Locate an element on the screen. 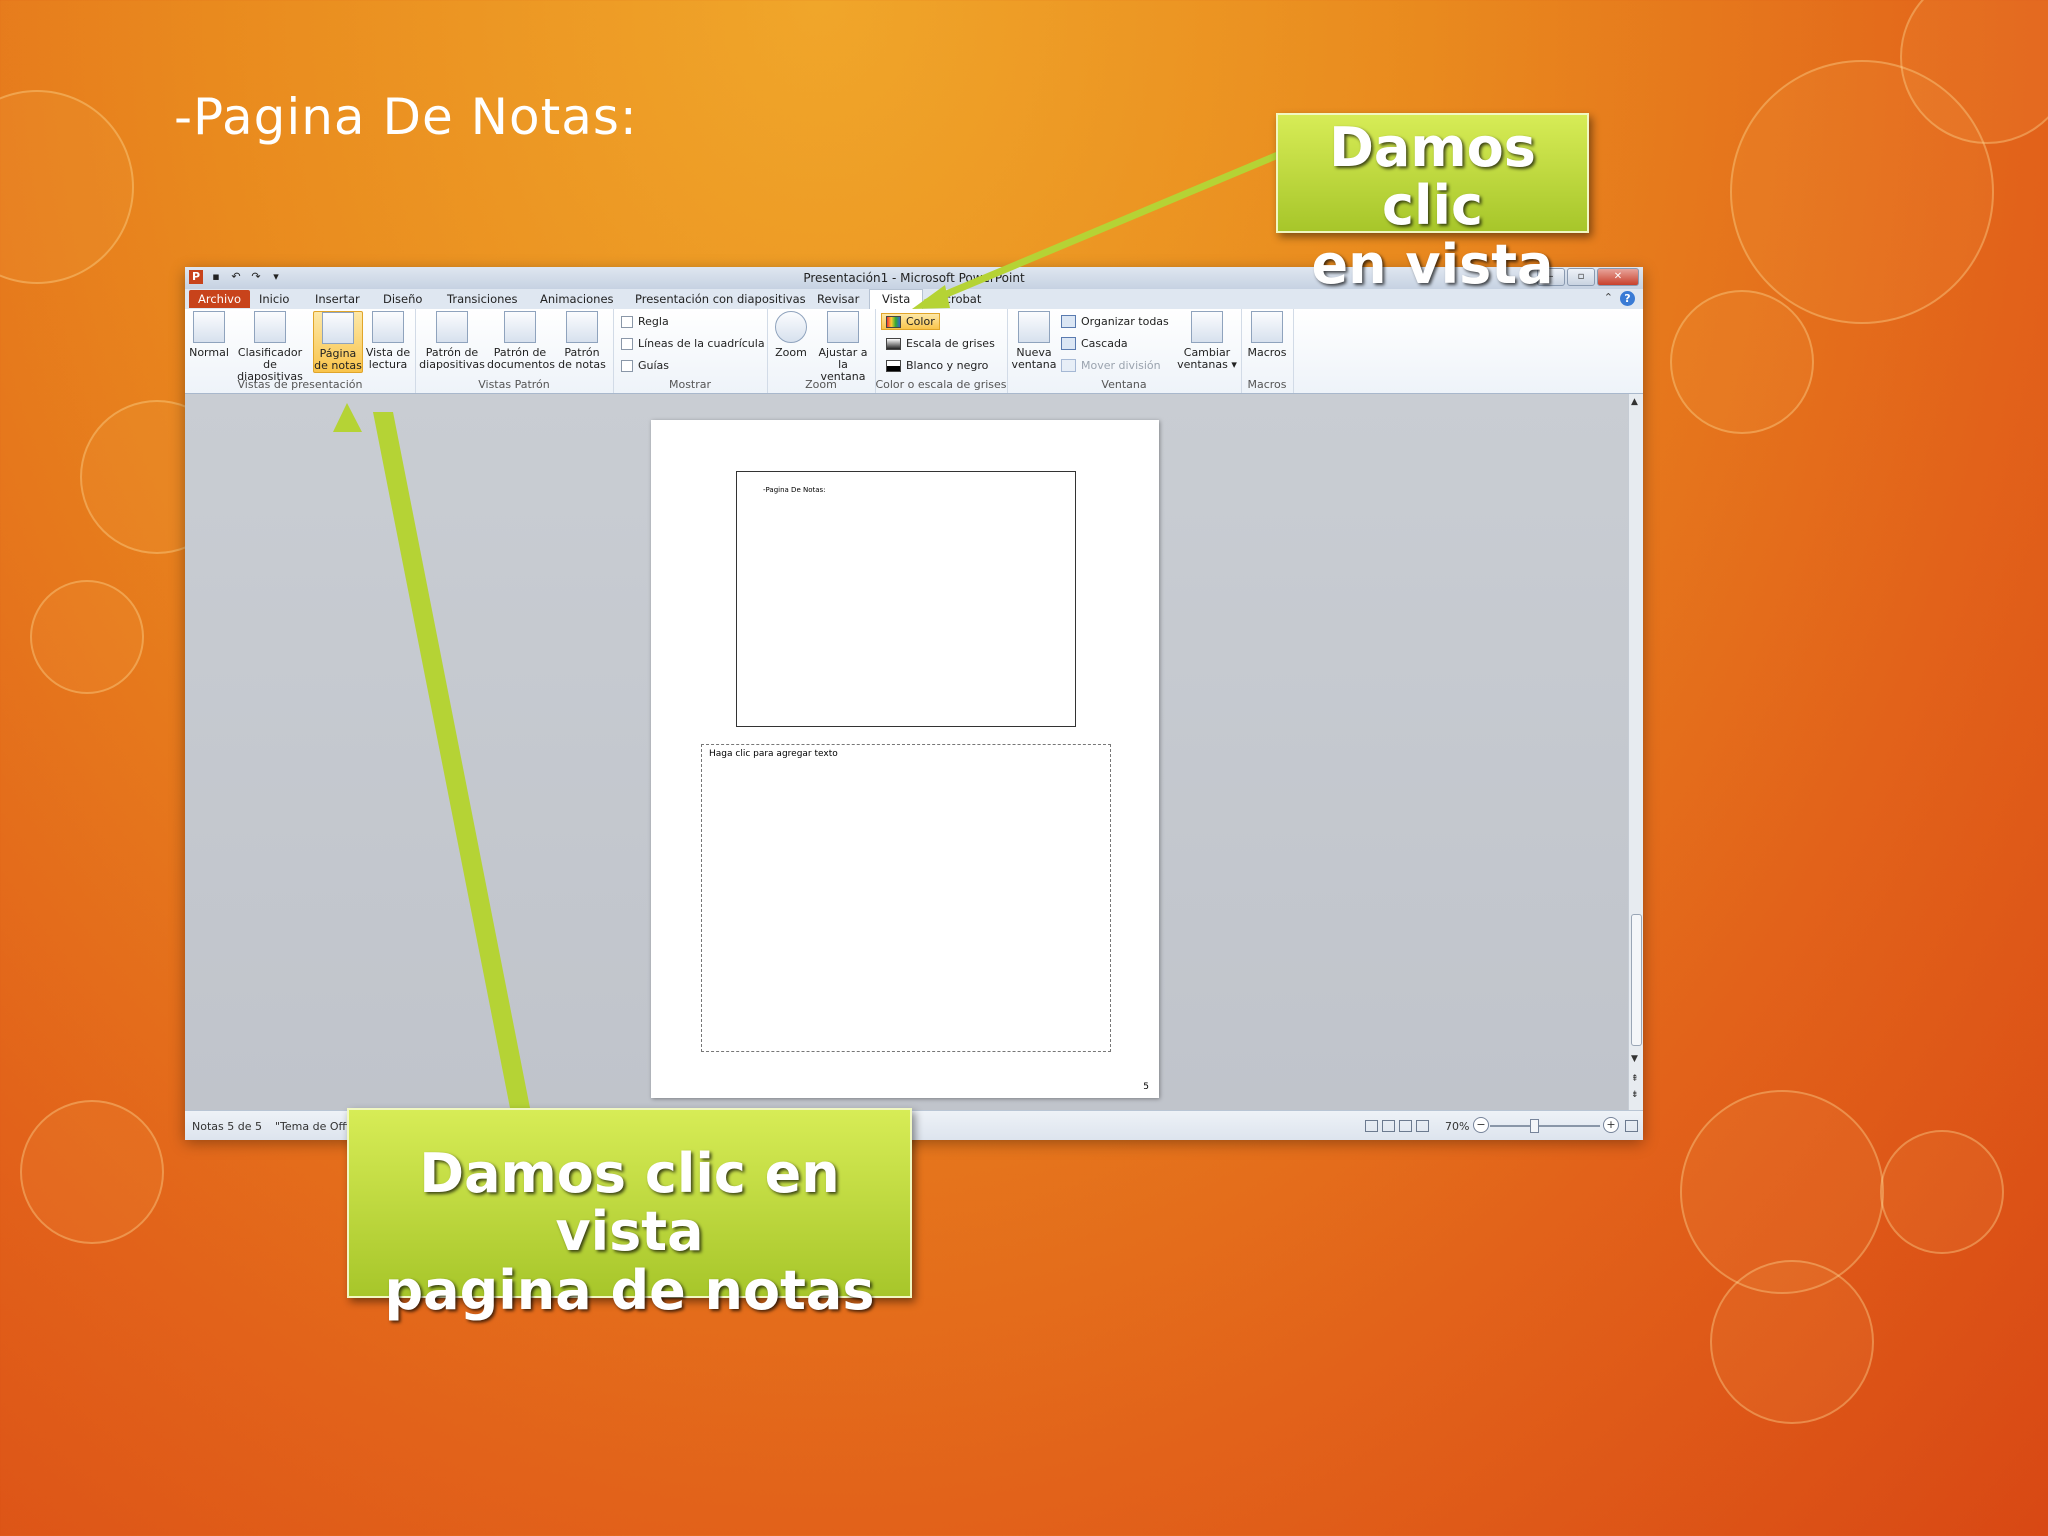  tab-diseno: Diseño is located at coordinates (402, 299).